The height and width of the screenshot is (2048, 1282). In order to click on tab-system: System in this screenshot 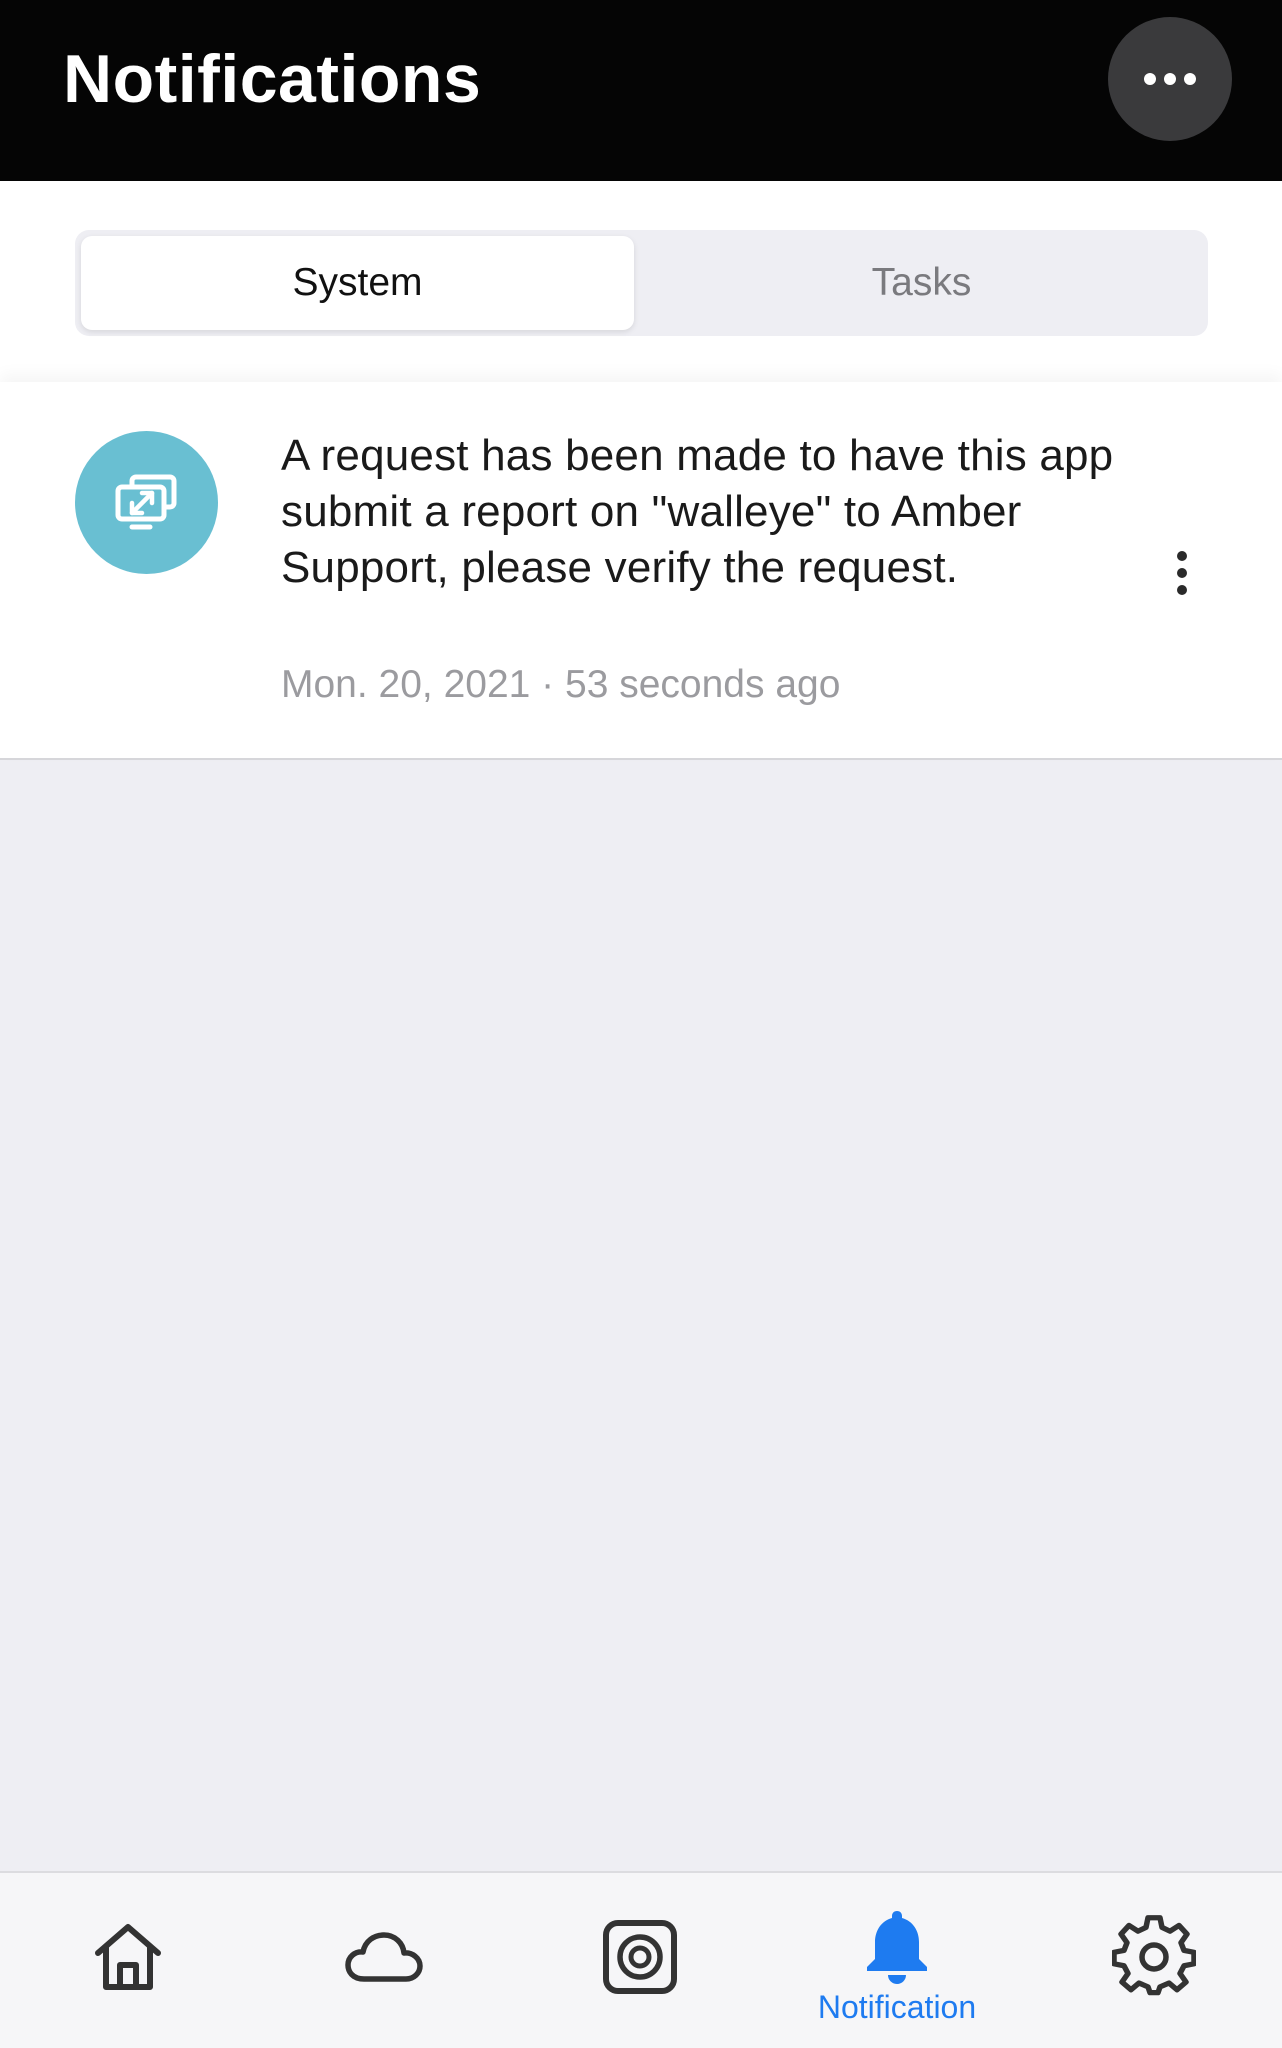, I will do `click(357, 283)`.